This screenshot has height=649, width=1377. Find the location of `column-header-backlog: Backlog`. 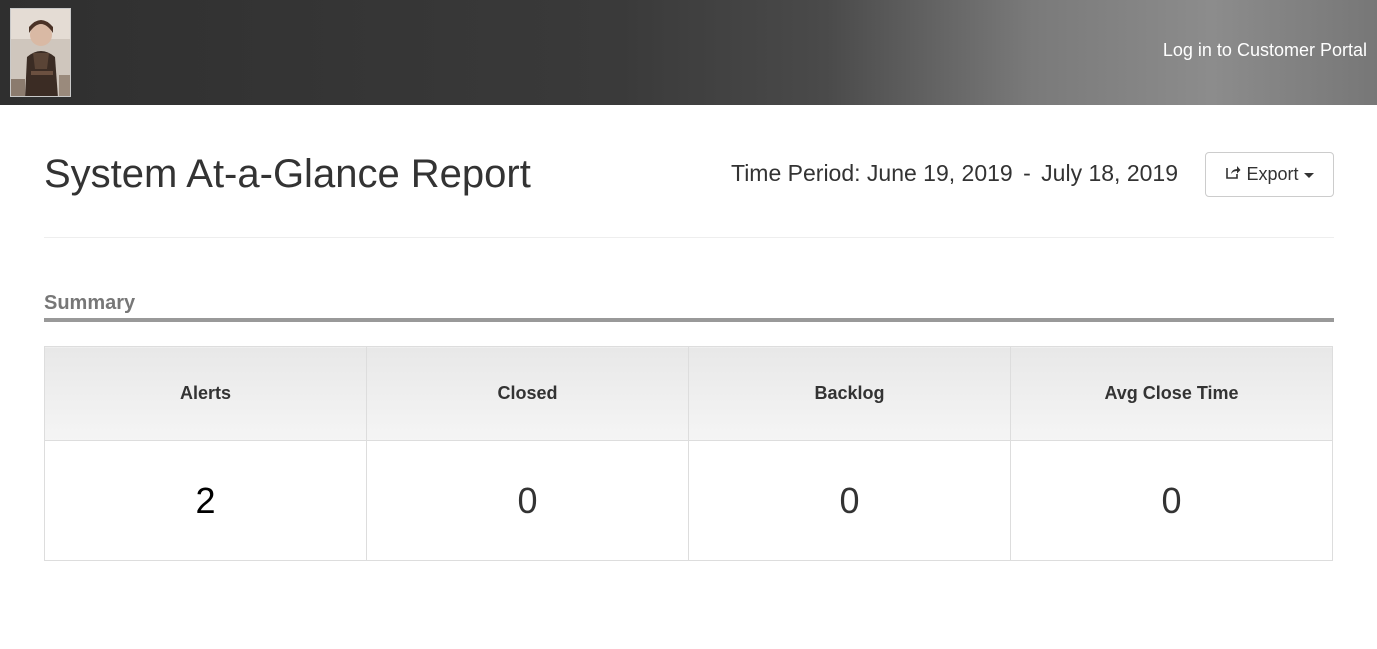

column-header-backlog: Backlog is located at coordinates (849, 393).